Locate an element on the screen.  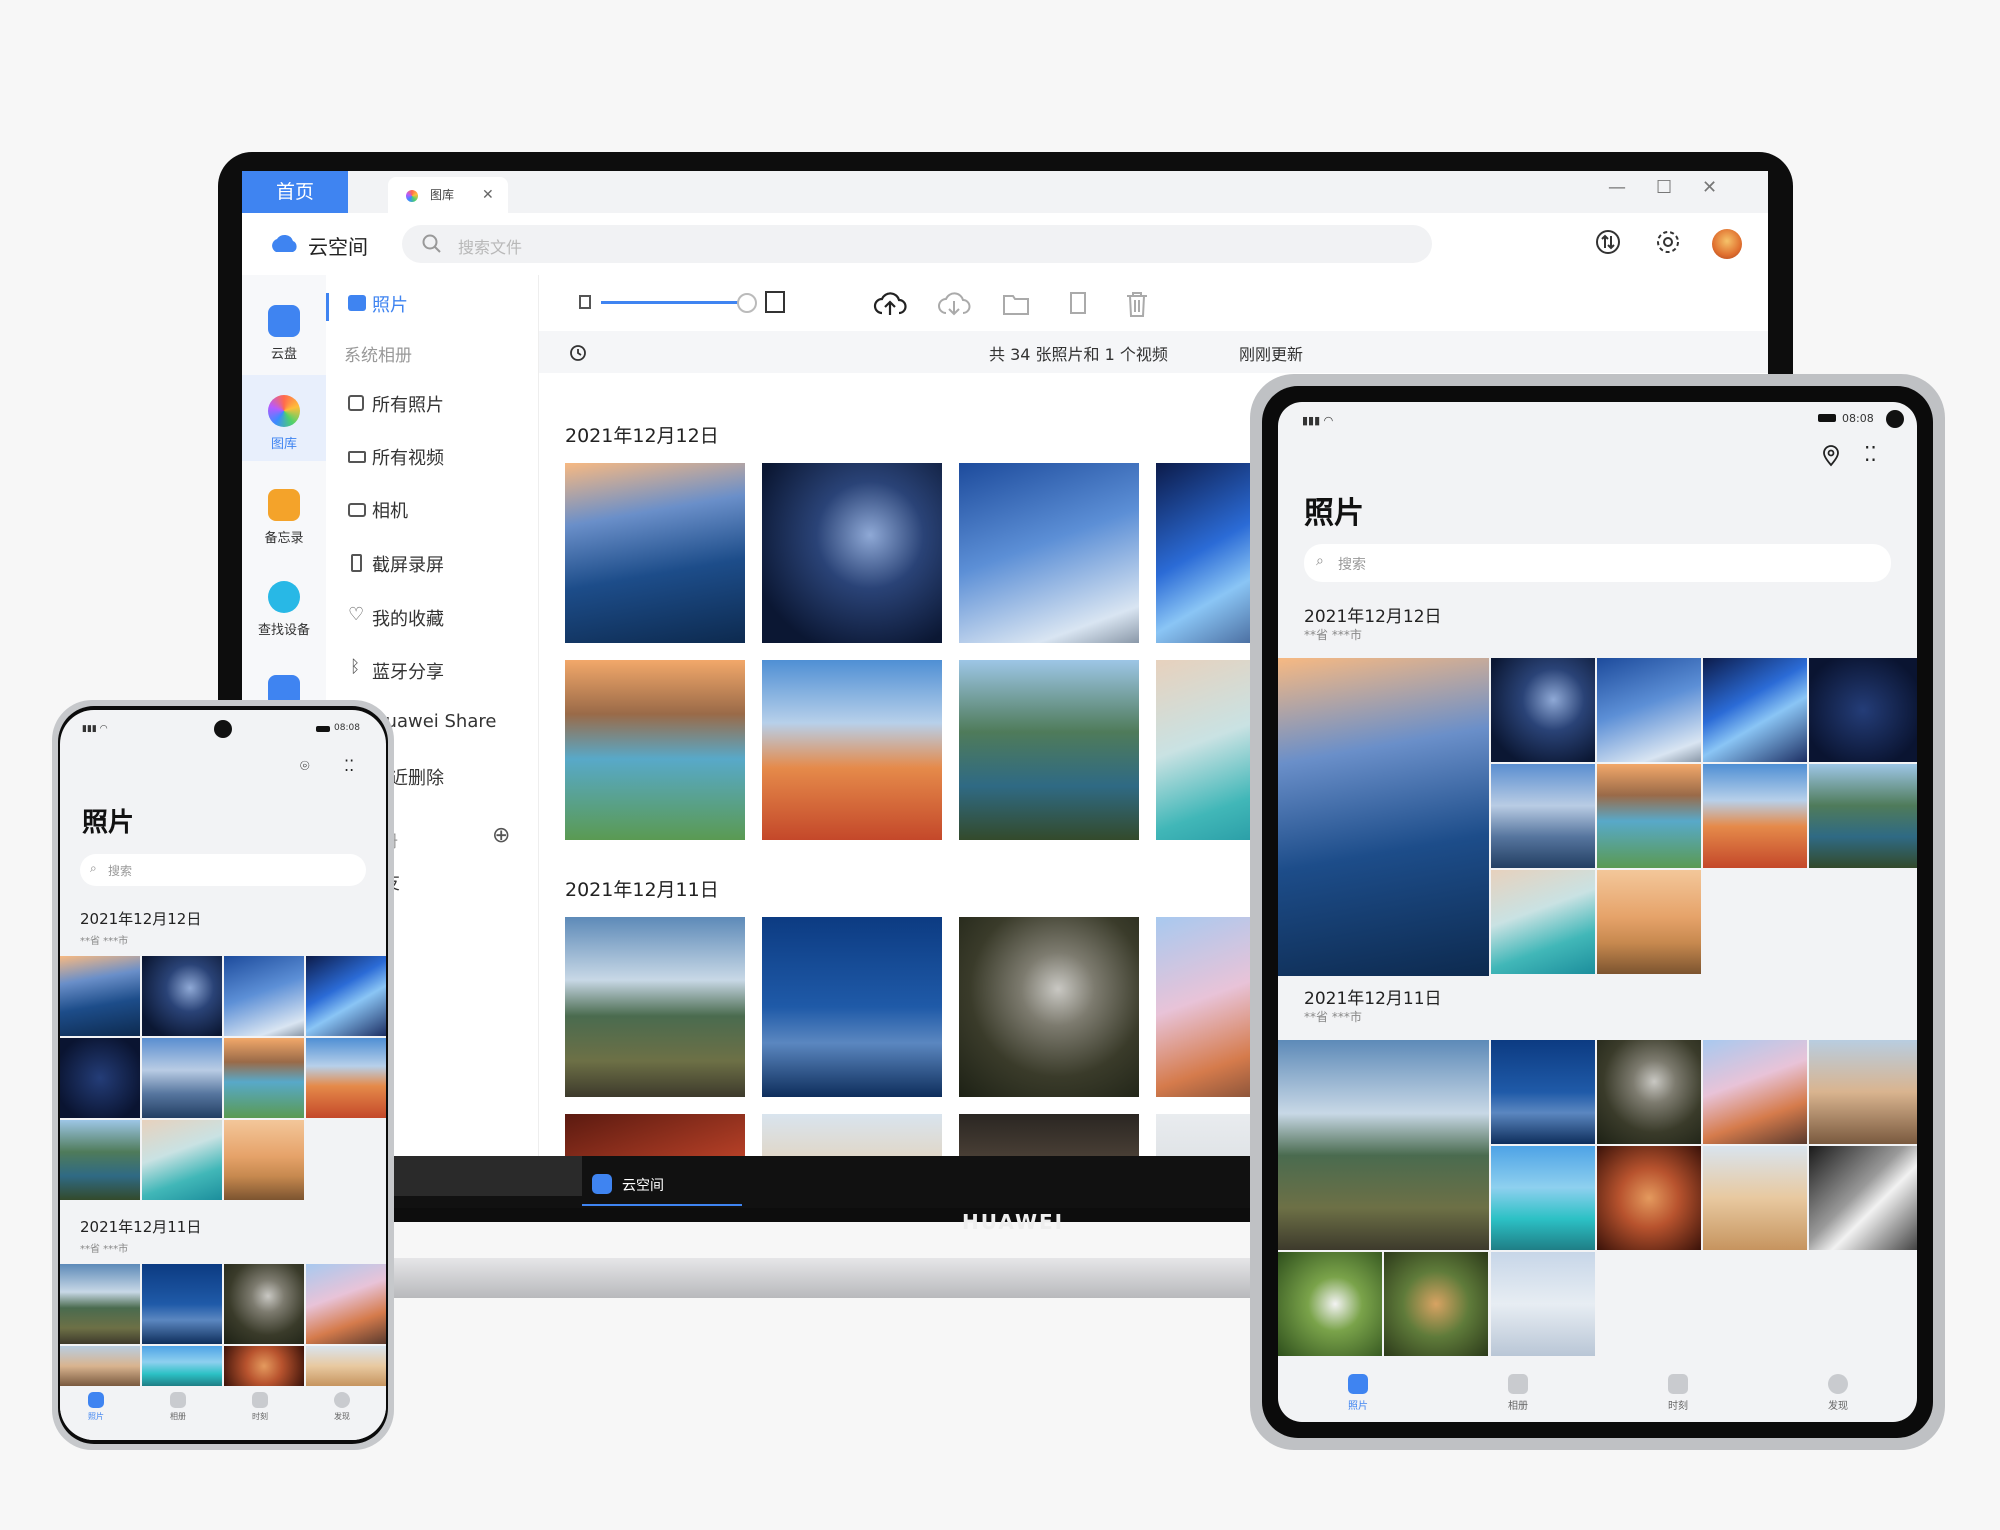
rail-item-gallery: 图库 is located at coordinates (284, 418).